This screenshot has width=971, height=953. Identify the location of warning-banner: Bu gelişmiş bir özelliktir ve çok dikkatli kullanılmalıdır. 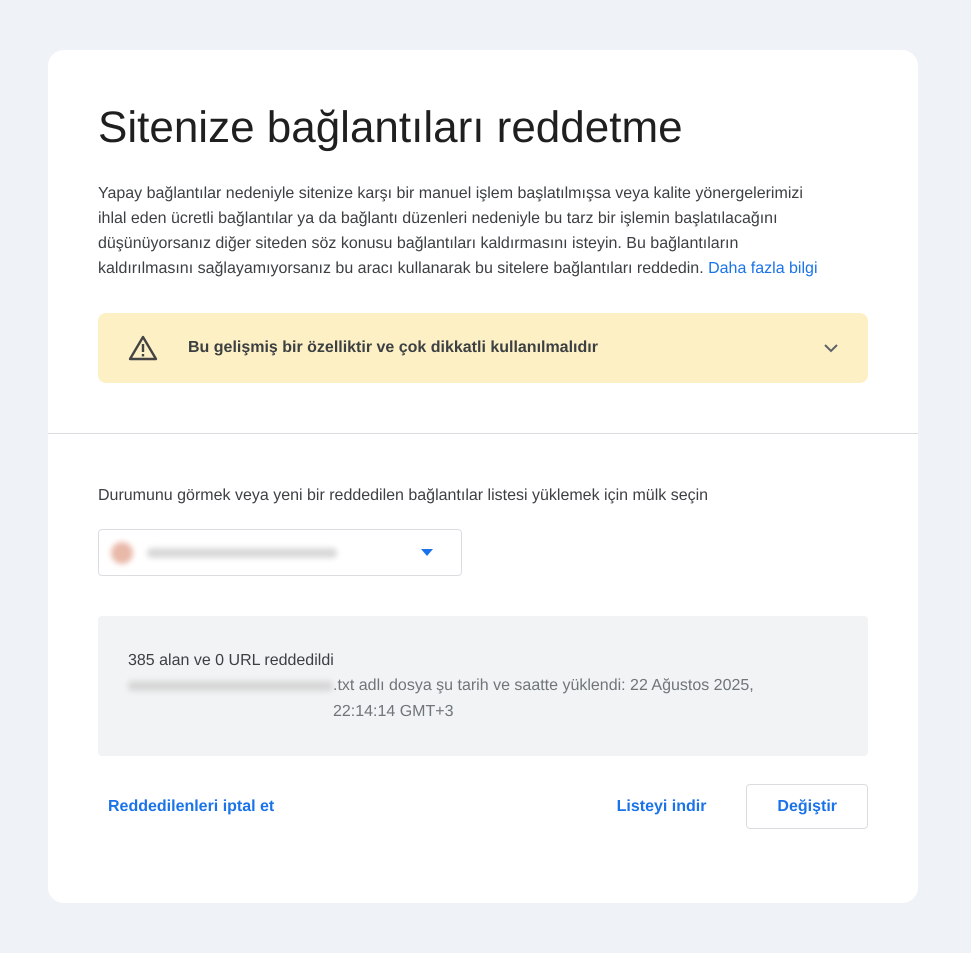
(483, 348).